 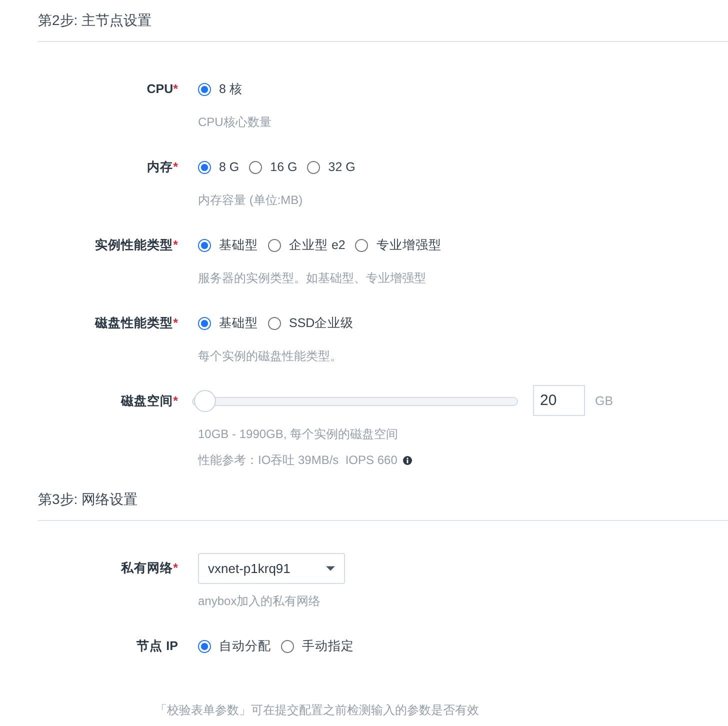 I want to click on radio-option: 手动指定, so click(x=317, y=646).